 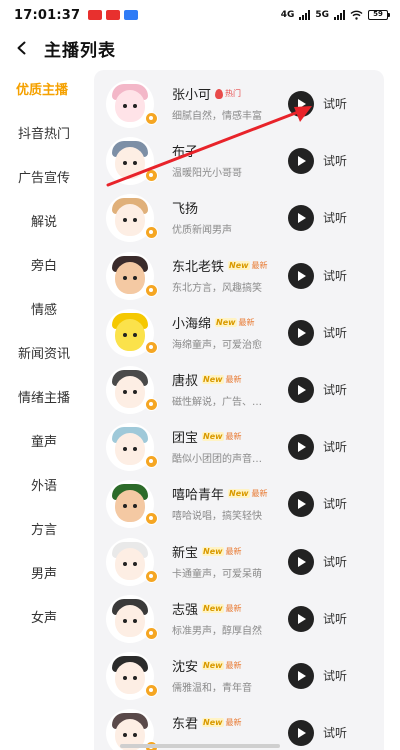 I want to click on category-item: 方言, so click(x=46, y=528).